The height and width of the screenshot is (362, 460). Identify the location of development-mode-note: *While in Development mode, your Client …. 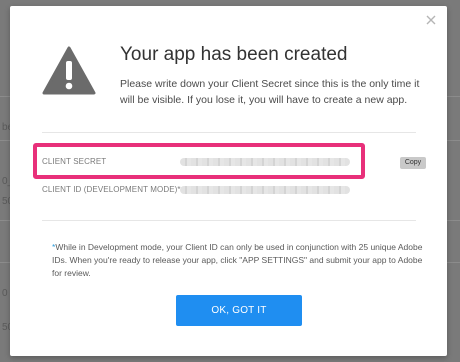
(242, 260).